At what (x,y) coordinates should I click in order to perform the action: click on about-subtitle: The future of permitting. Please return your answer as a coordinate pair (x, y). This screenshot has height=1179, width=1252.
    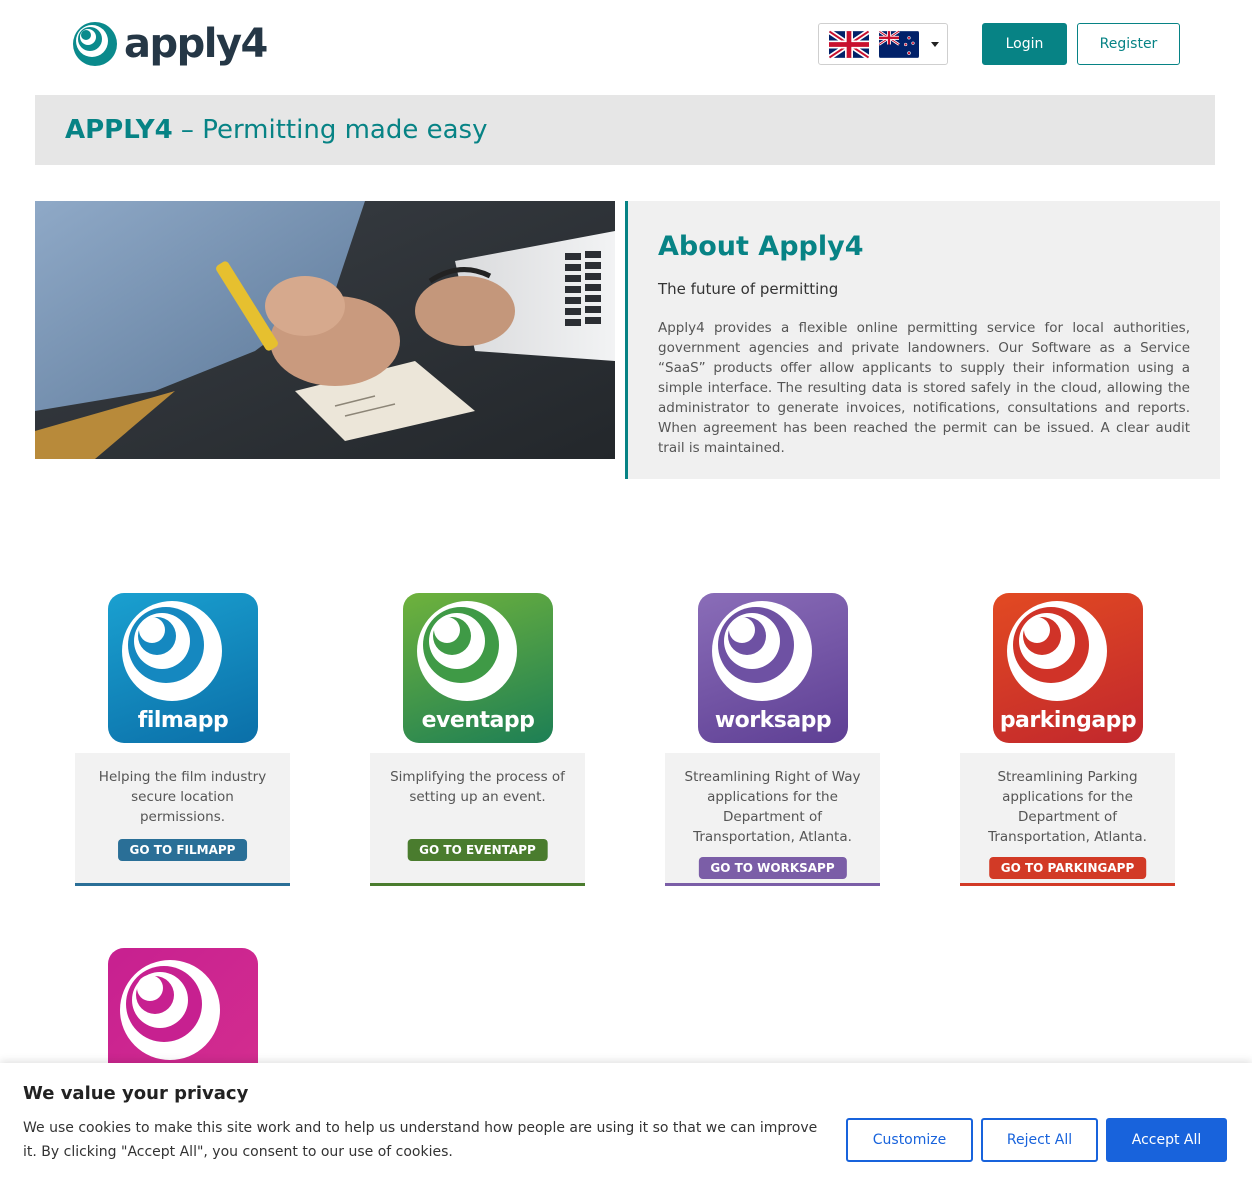
    Looking at the image, I should click on (748, 289).